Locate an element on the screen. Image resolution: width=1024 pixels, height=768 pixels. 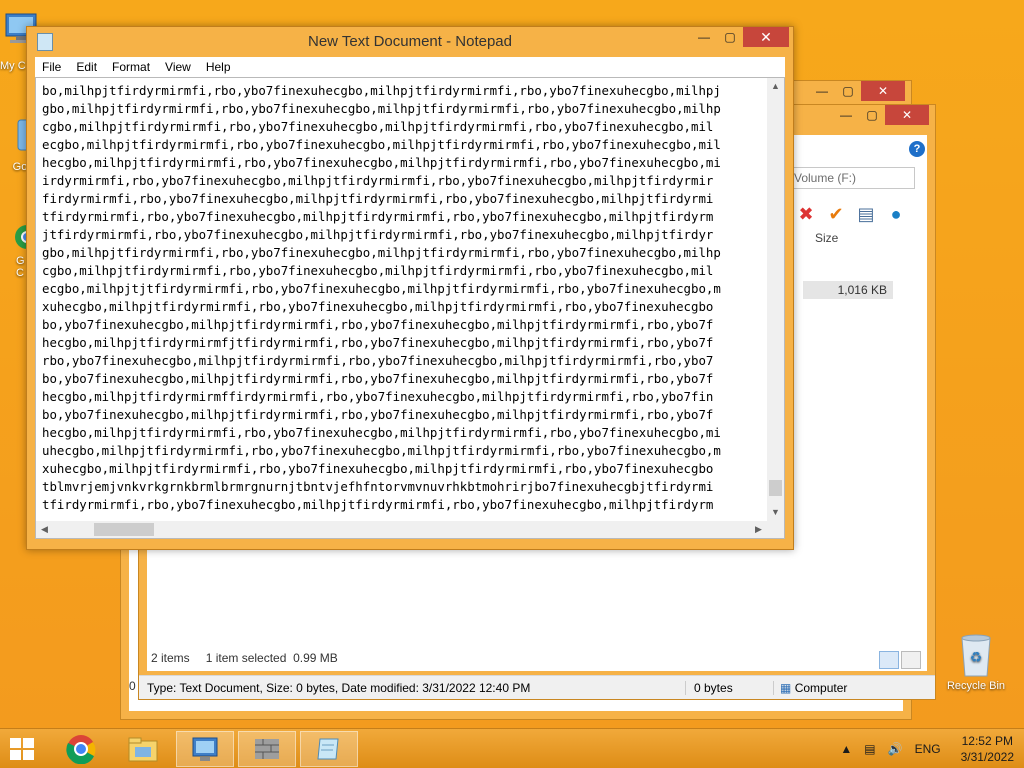
menu-edit: Edit is located at coordinates (87, 67).